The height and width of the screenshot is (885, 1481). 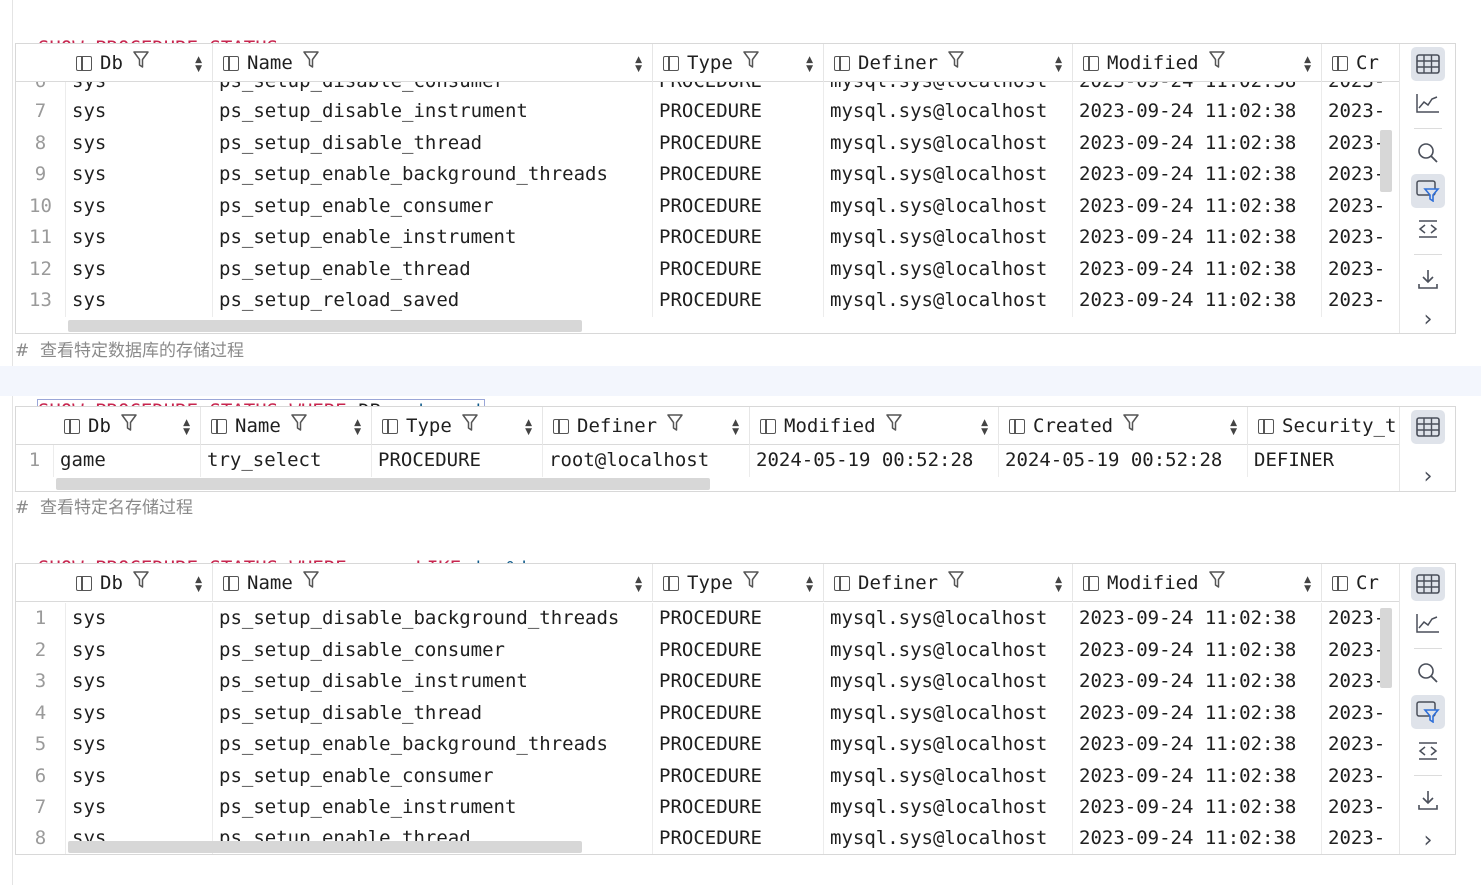 What do you see at coordinates (1428, 279) in the screenshot?
I see `download-icon` at bounding box center [1428, 279].